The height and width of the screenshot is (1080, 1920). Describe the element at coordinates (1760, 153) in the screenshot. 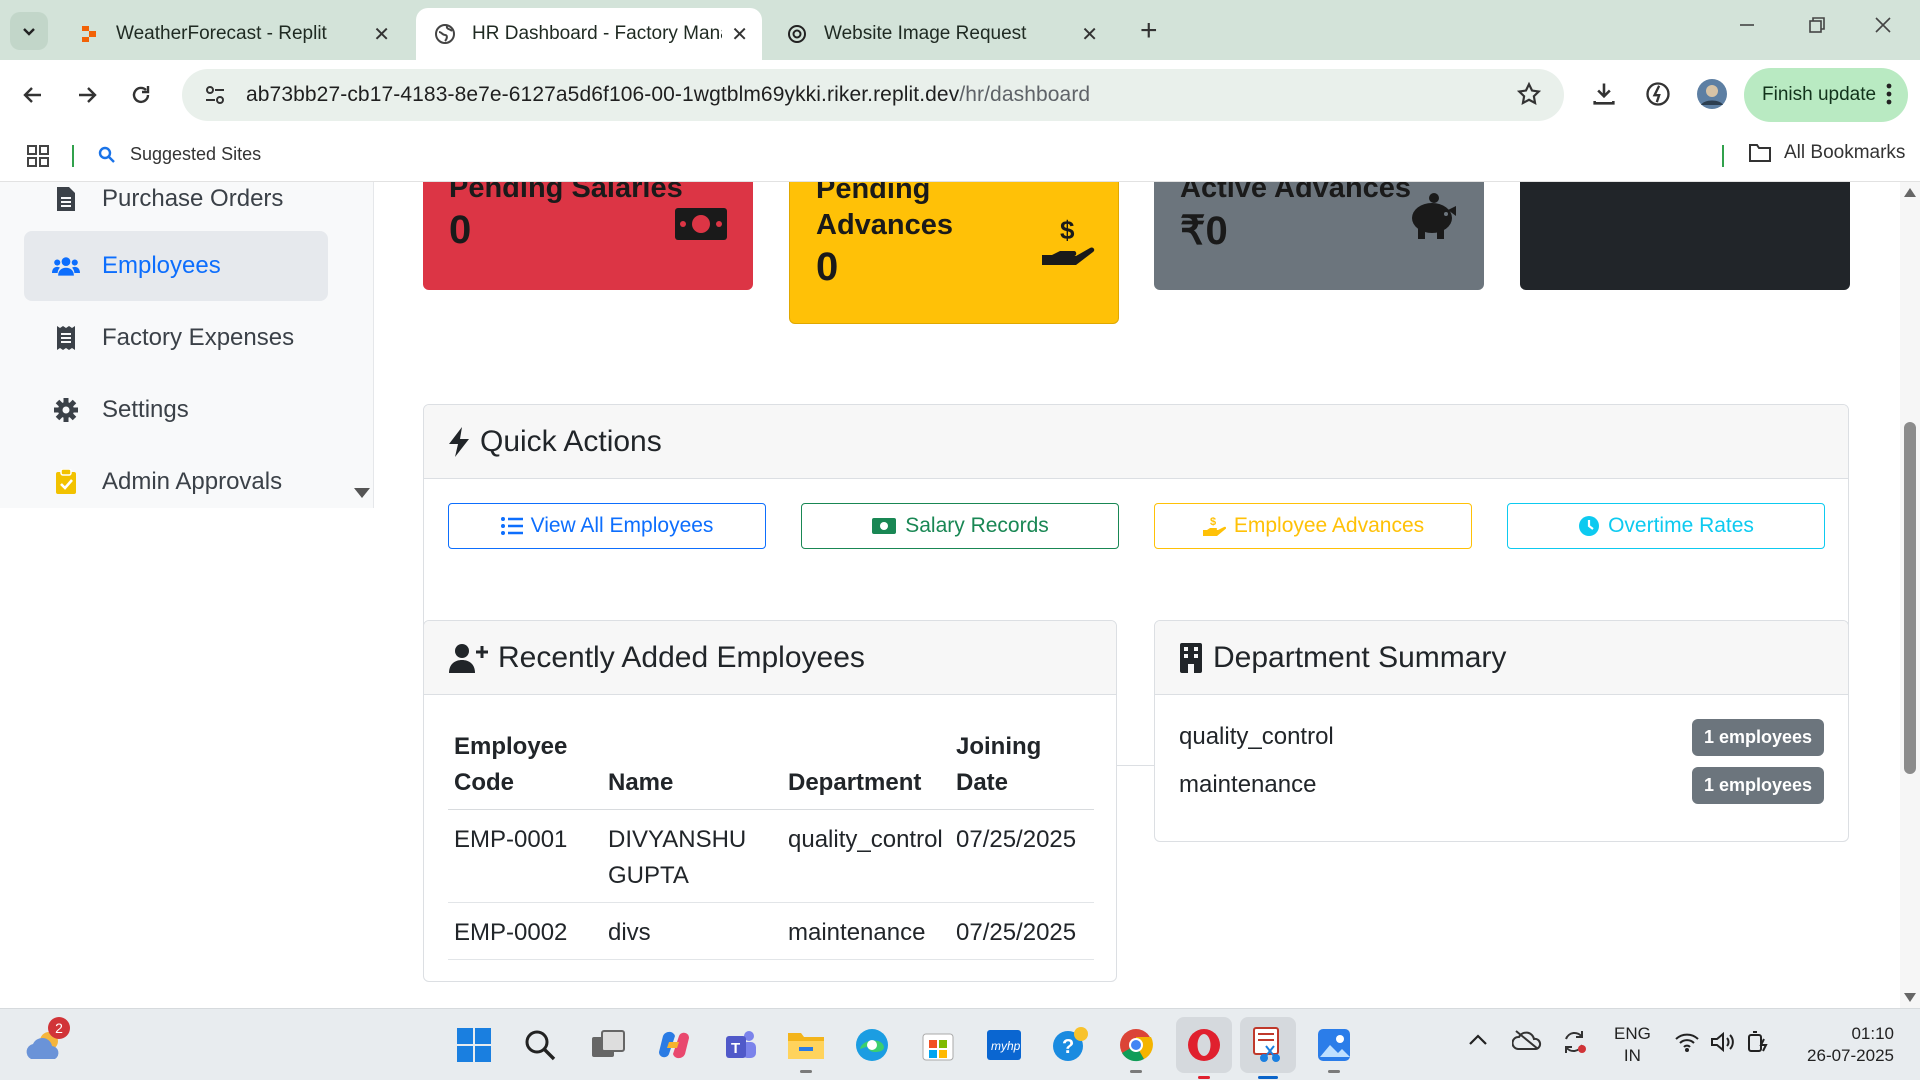

I see `folder-icon` at that location.